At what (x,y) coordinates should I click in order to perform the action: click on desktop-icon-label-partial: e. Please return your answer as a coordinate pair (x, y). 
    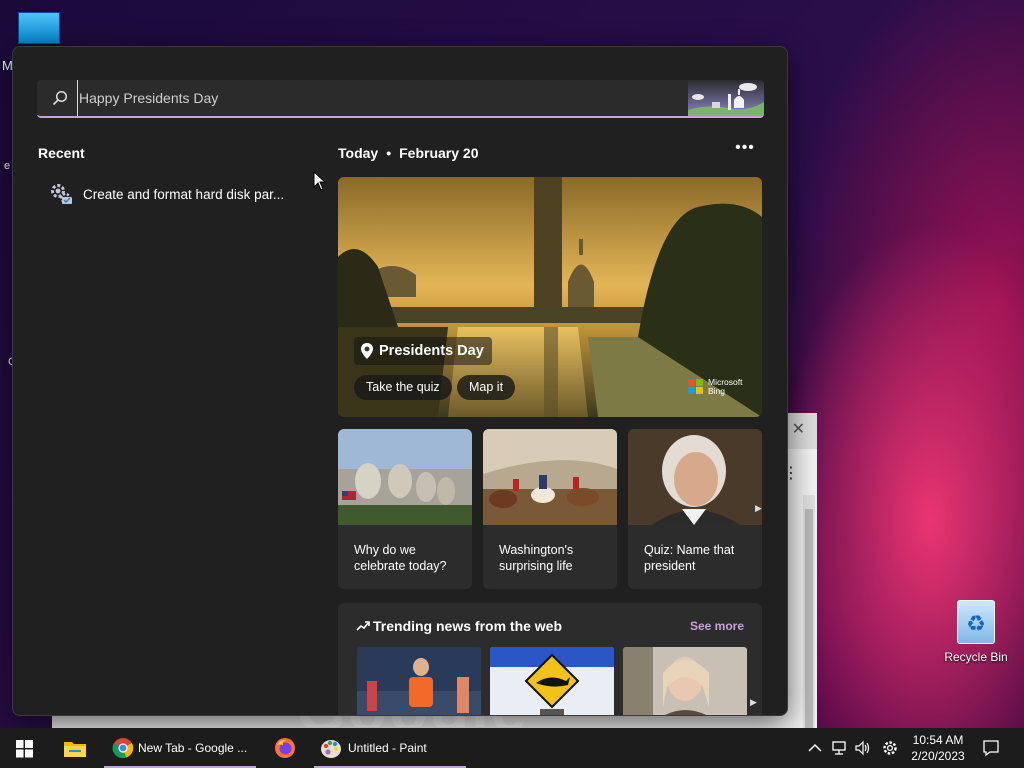
    Looking at the image, I should click on (7, 166).